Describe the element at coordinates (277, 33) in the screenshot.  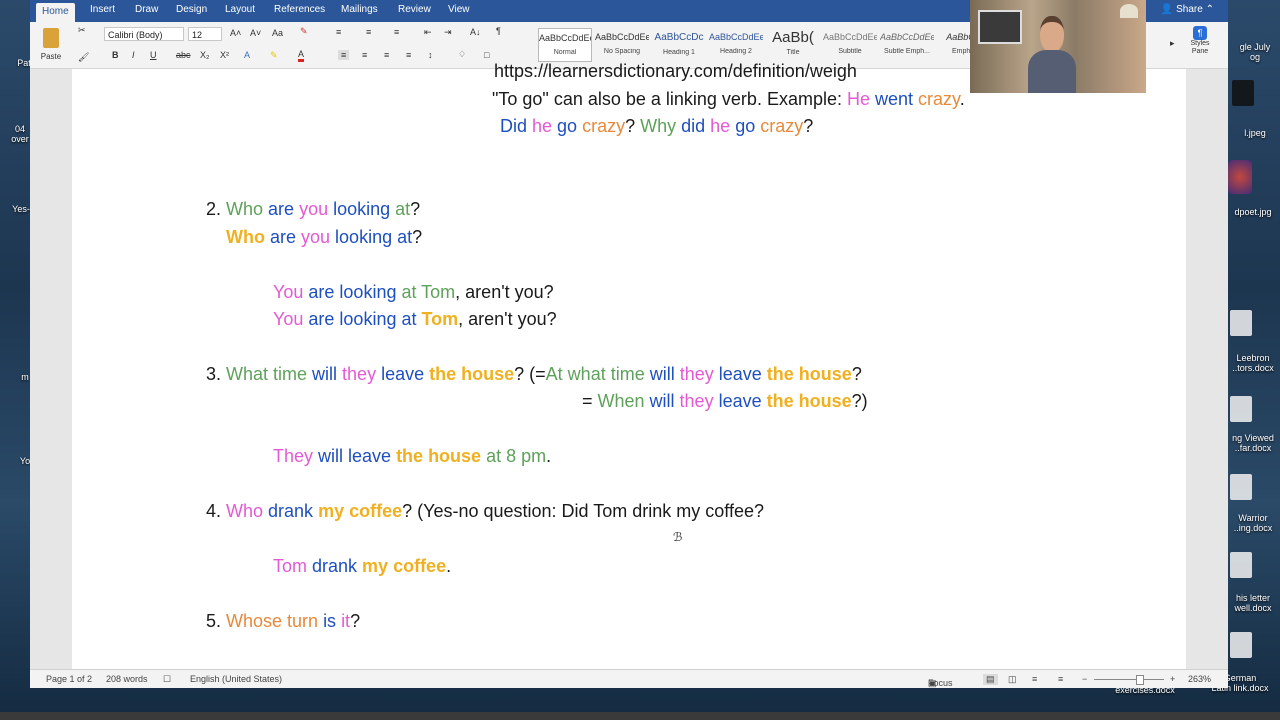
I see `change-case-icon: Aa` at that location.